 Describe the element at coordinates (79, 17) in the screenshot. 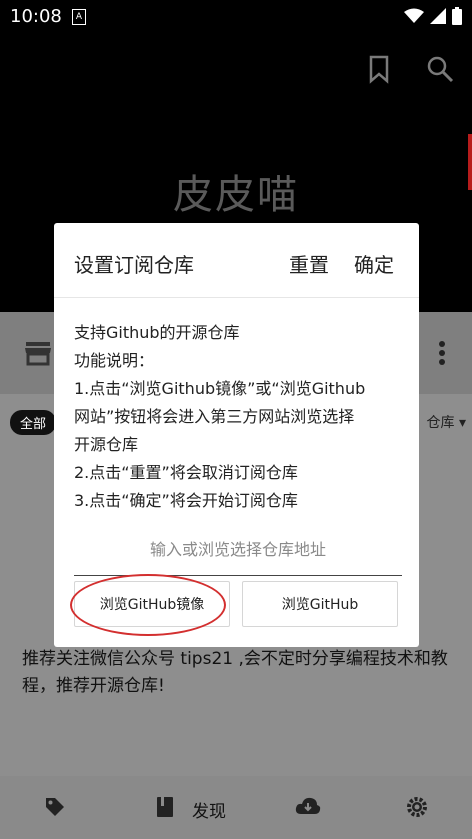

I see `notification-icon: A` at that location.